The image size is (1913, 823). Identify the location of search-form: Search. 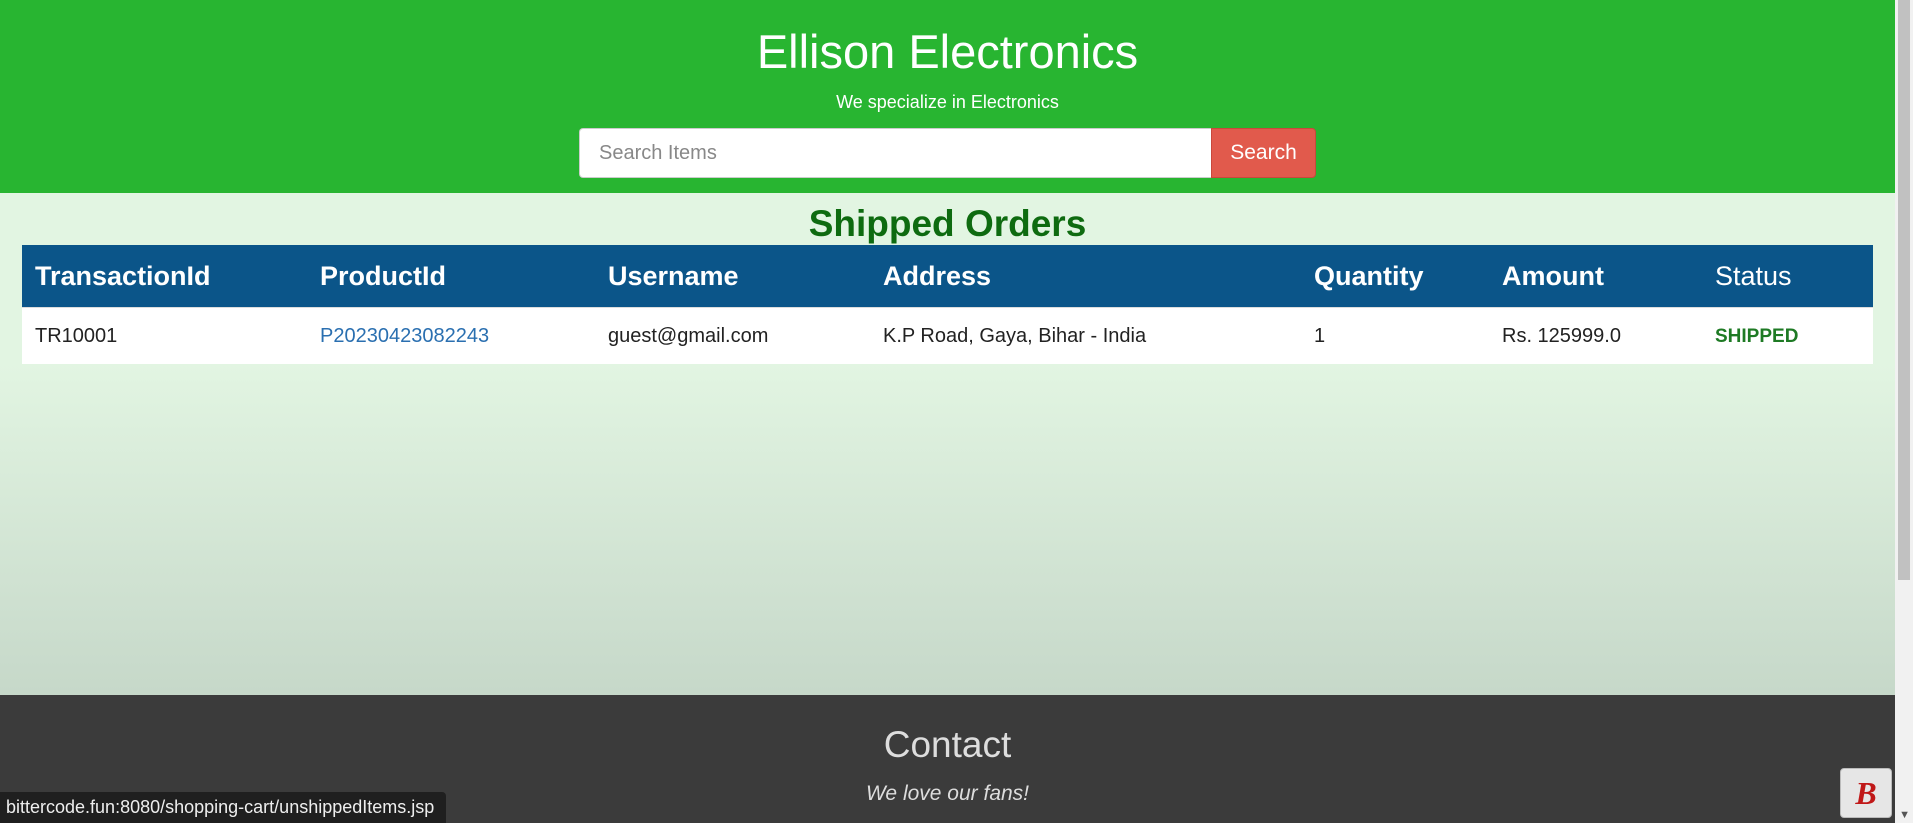
(947, 153).